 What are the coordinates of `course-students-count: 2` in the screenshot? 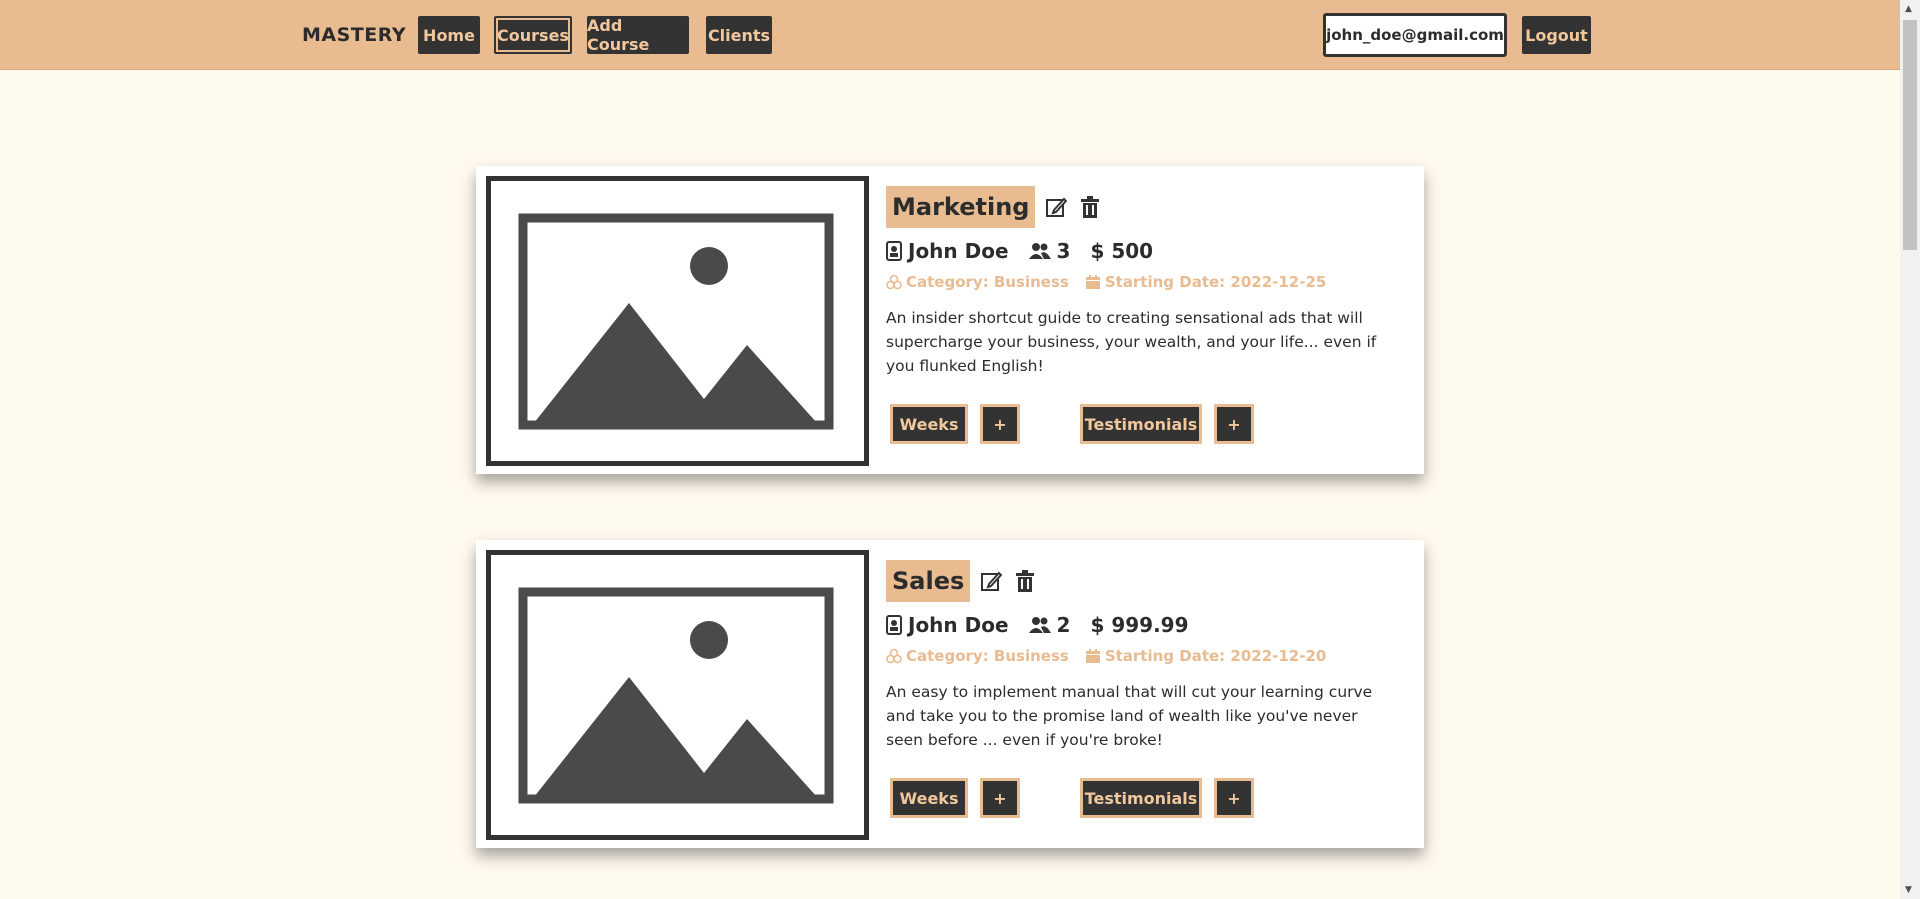 It's located at (1063, 625).